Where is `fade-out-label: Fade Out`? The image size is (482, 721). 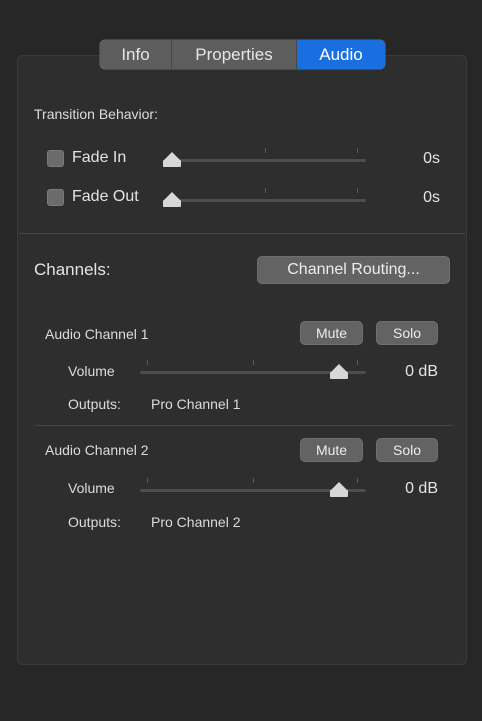 fade-out-label: Fade Out is located at coordinates (105, 196).